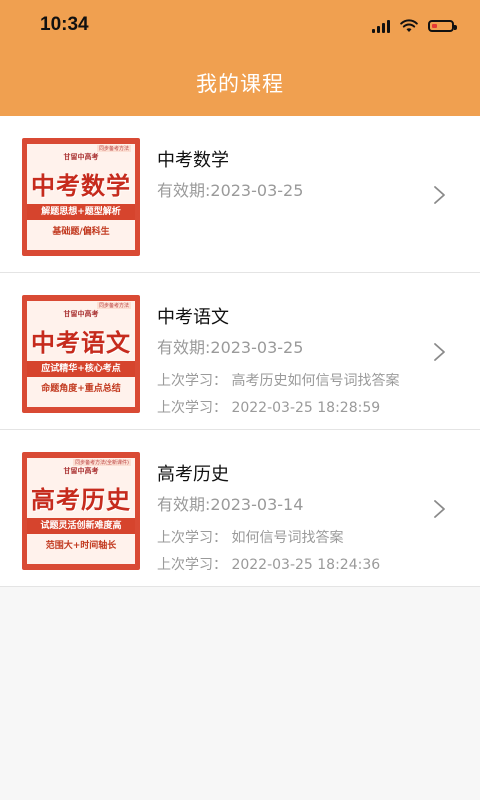  What do you see at coordinates (81, 389) in the screenshot?
I see `cover-subtitle: 命题角度+重点总结` at bounding box center [81, 389].